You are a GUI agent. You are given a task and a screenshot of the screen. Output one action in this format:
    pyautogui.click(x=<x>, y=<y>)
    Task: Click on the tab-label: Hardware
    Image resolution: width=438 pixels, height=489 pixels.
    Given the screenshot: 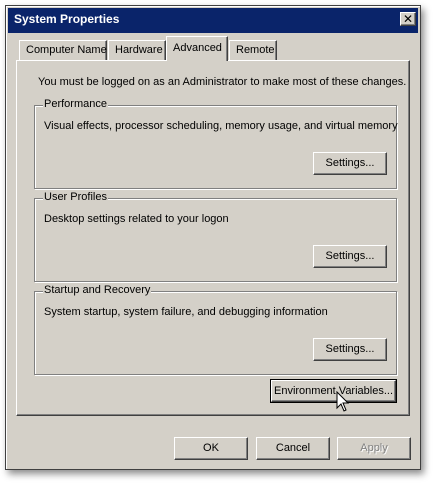 What is the action you would take?
    pyautogui.click(x=139, y=50)
    